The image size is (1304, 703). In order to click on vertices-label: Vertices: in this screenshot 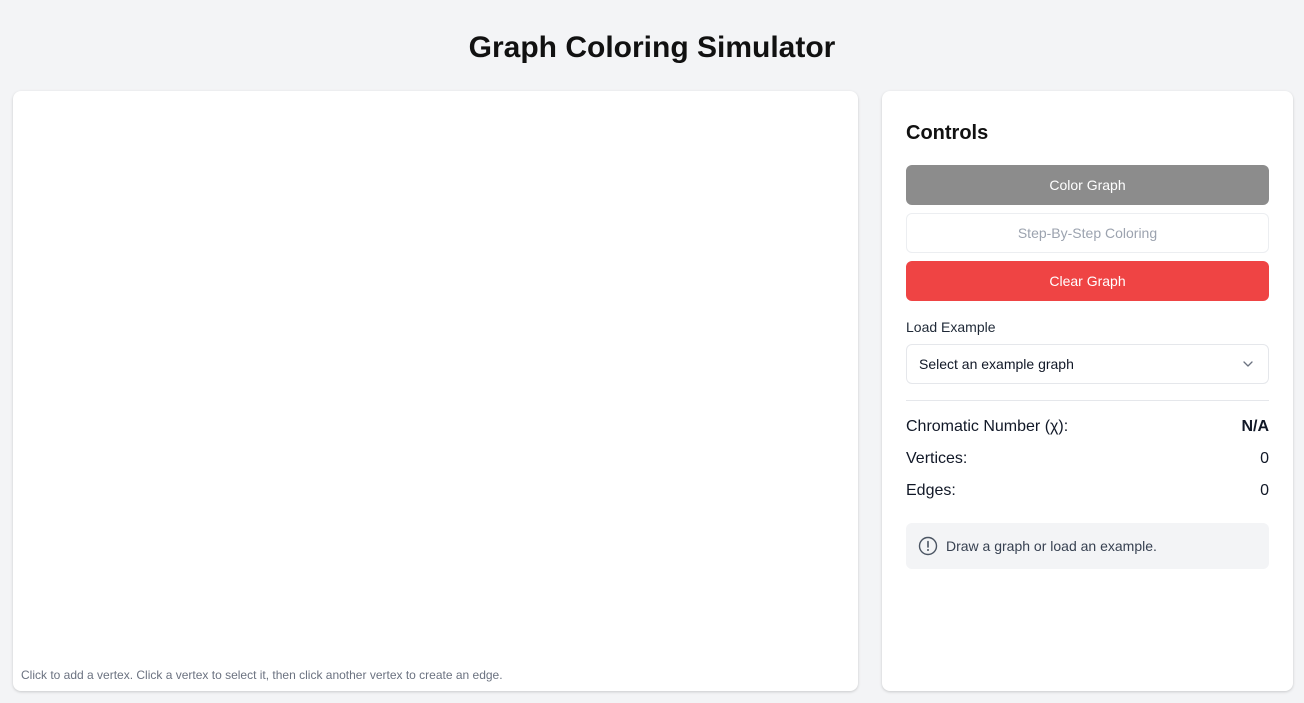, I will do `click(937, 458)`.